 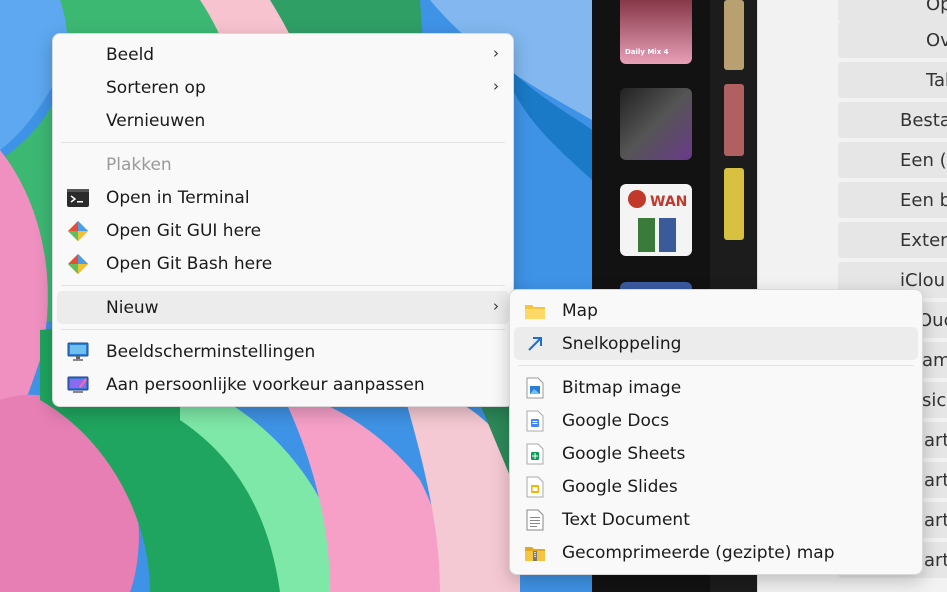 What do you see at coordinates (669, 202) in the screenshot?
I see `wan-show-label: WAN` at bounding box center [669, 202].